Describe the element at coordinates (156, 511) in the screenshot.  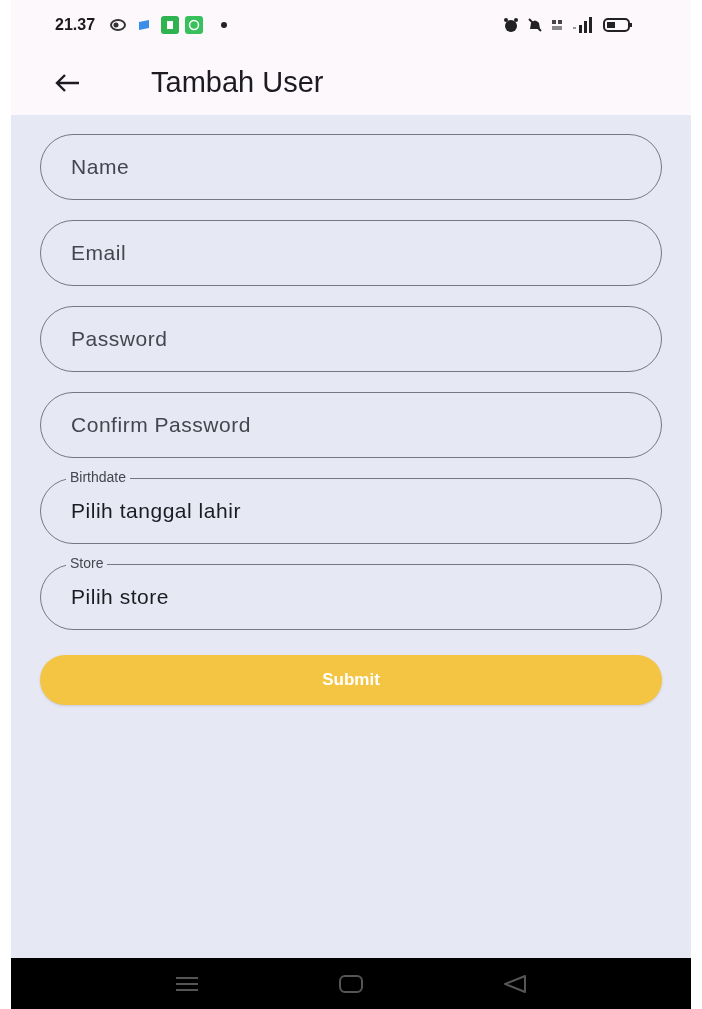
I see `field-value: Pilih tanggal lahir` at that location.